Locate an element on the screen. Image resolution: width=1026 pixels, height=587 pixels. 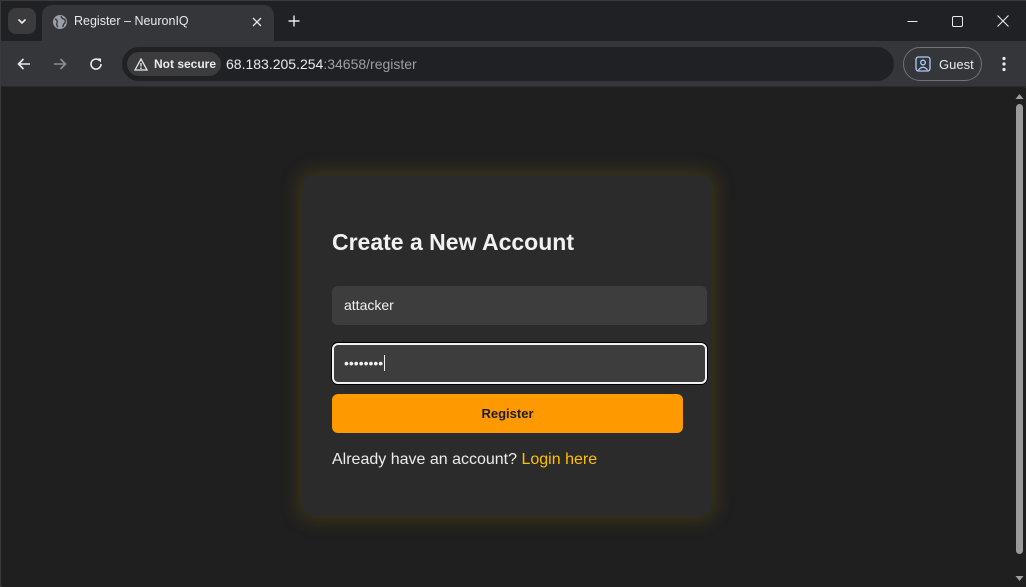
minimize-icon is located at coordinates (912, 21).